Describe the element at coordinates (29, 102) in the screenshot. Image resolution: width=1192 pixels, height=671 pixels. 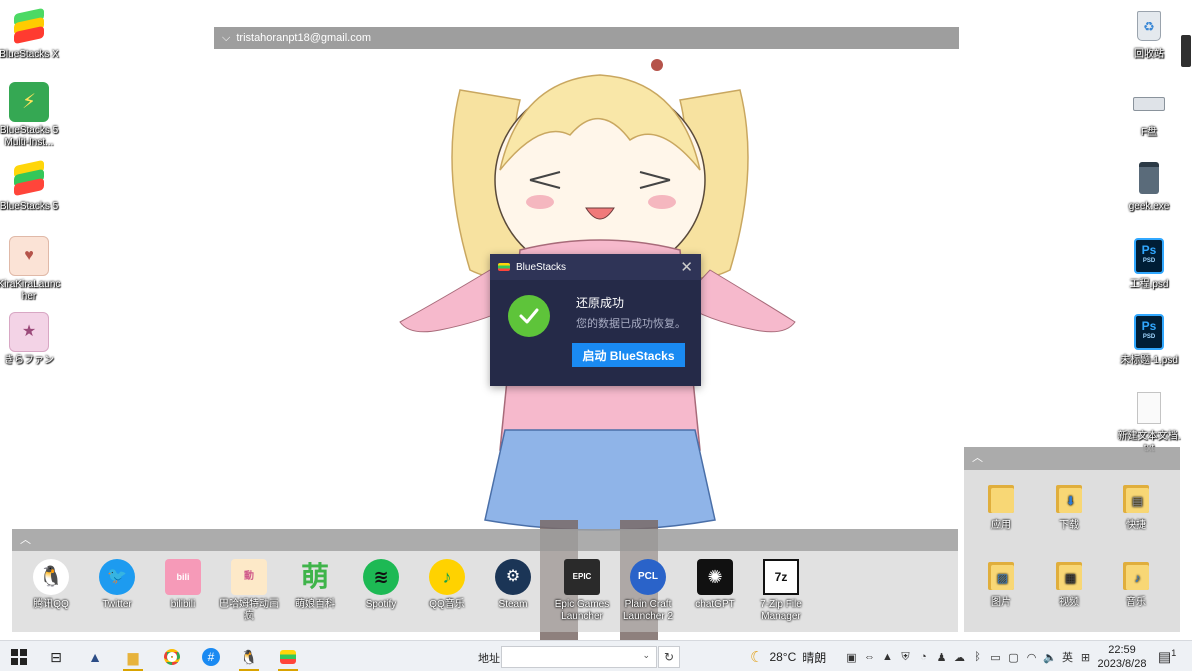
I see `multi-instance-icon: ⚡` at that location.